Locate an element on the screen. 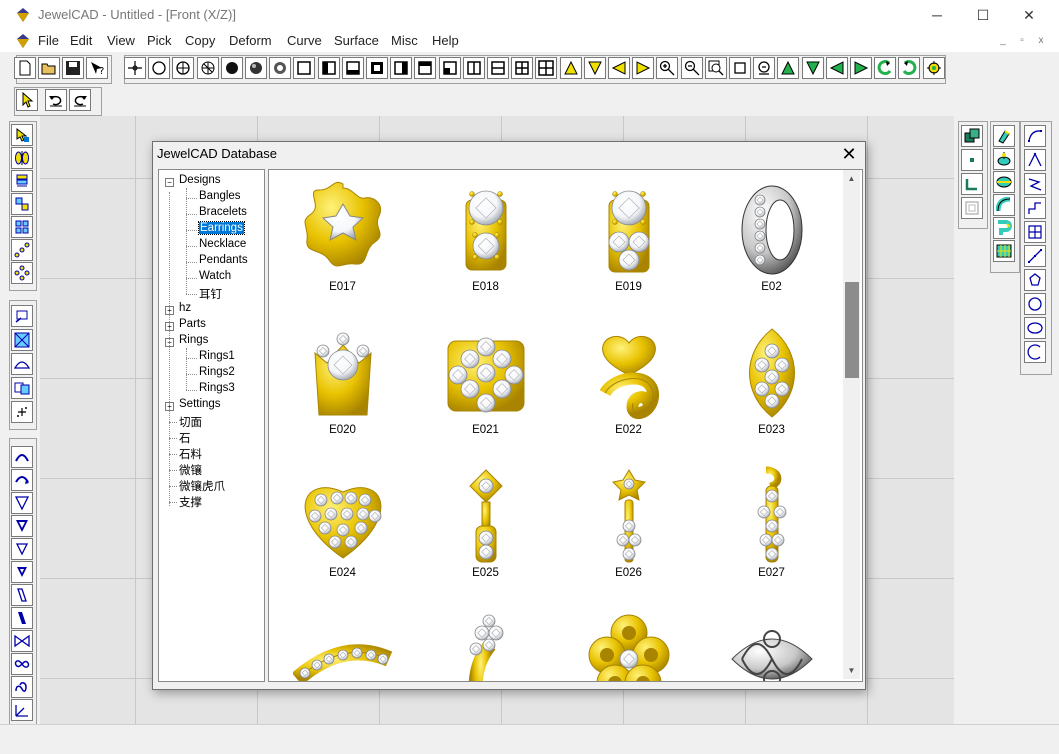 The height and width of the screenshot is (754, 1059). arc-up-button is located at coordinates (22, 457).